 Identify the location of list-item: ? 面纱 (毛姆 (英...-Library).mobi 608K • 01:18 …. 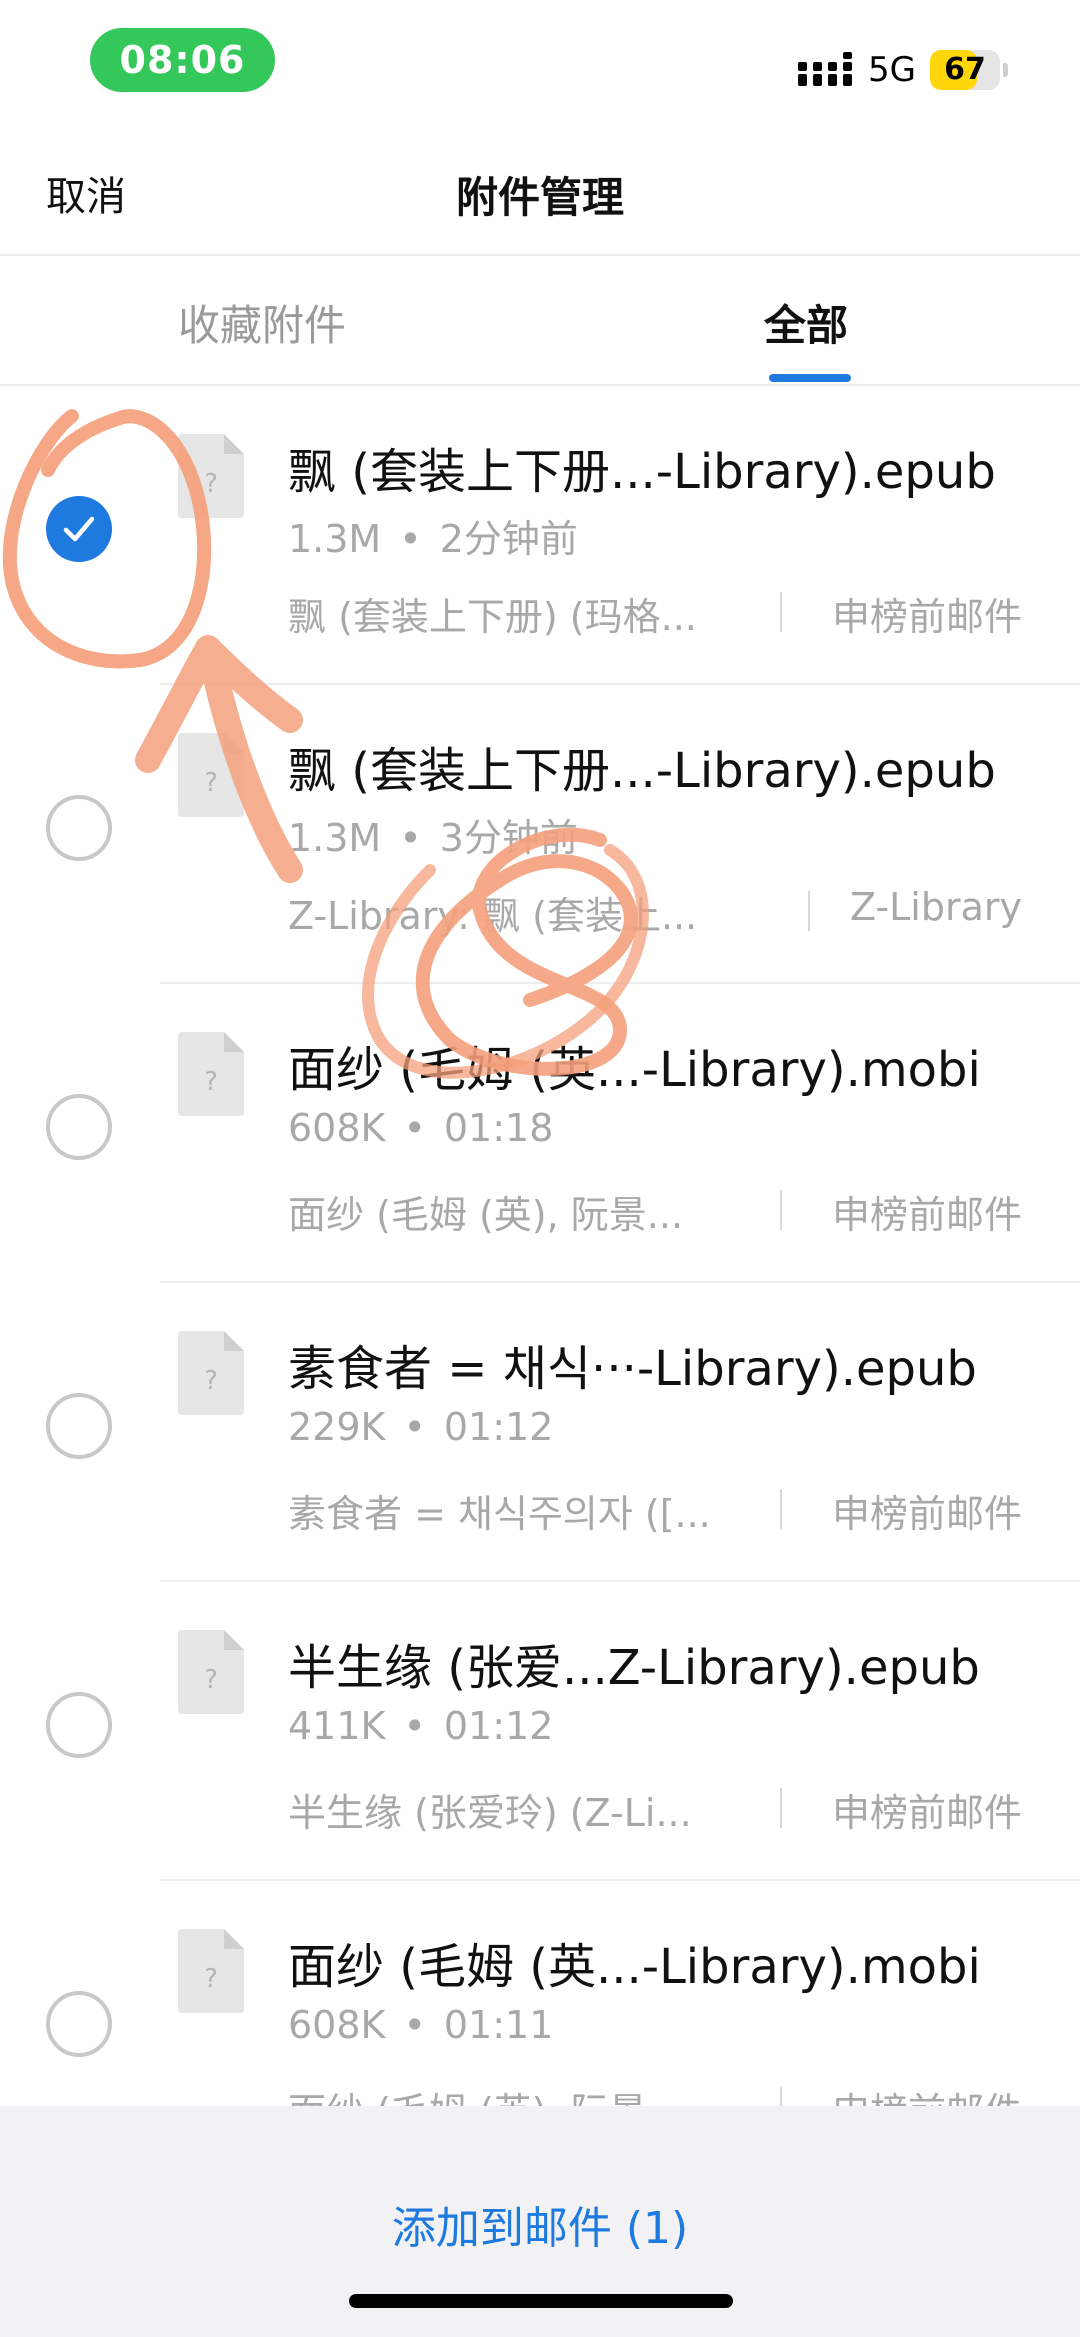
(540, 1133).